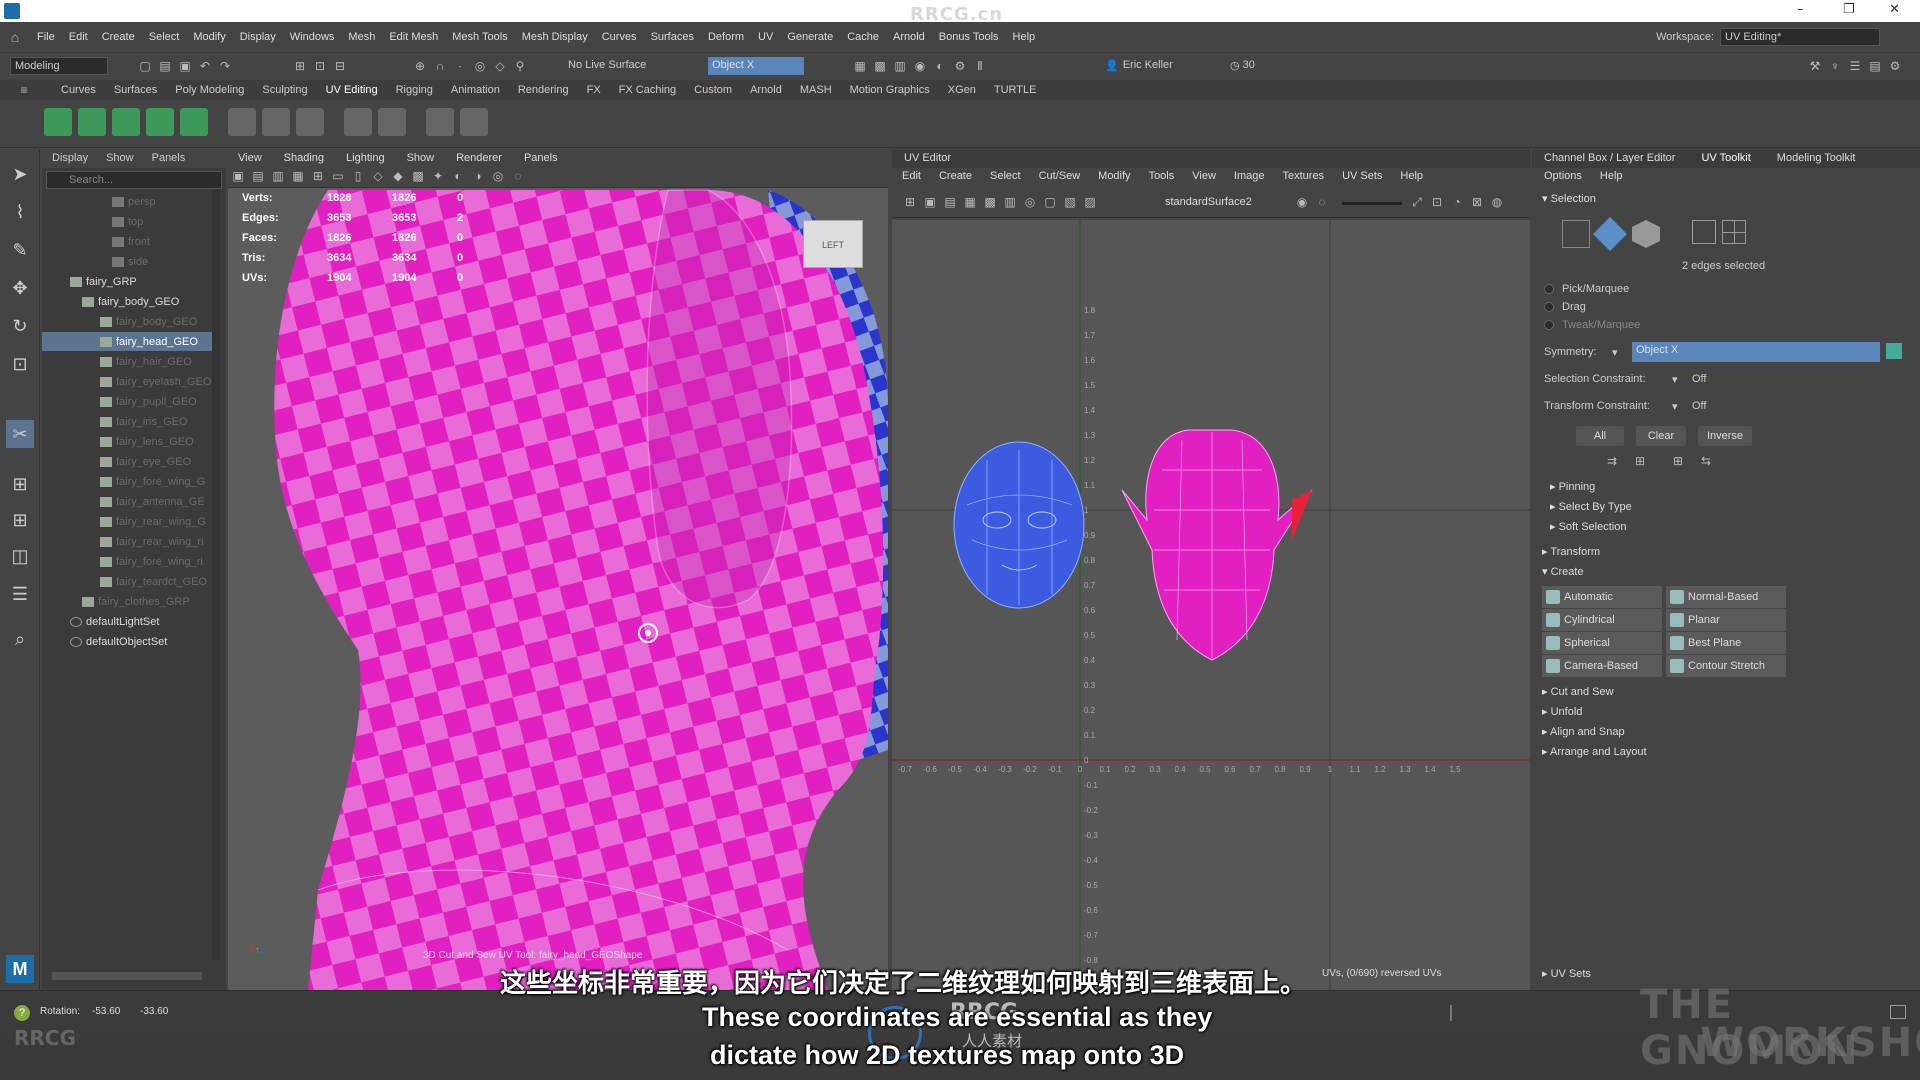 This screenshot has height=1080, width=1920. I want to click on outliner-item: fairy_head_GEO, so click(127, 341).